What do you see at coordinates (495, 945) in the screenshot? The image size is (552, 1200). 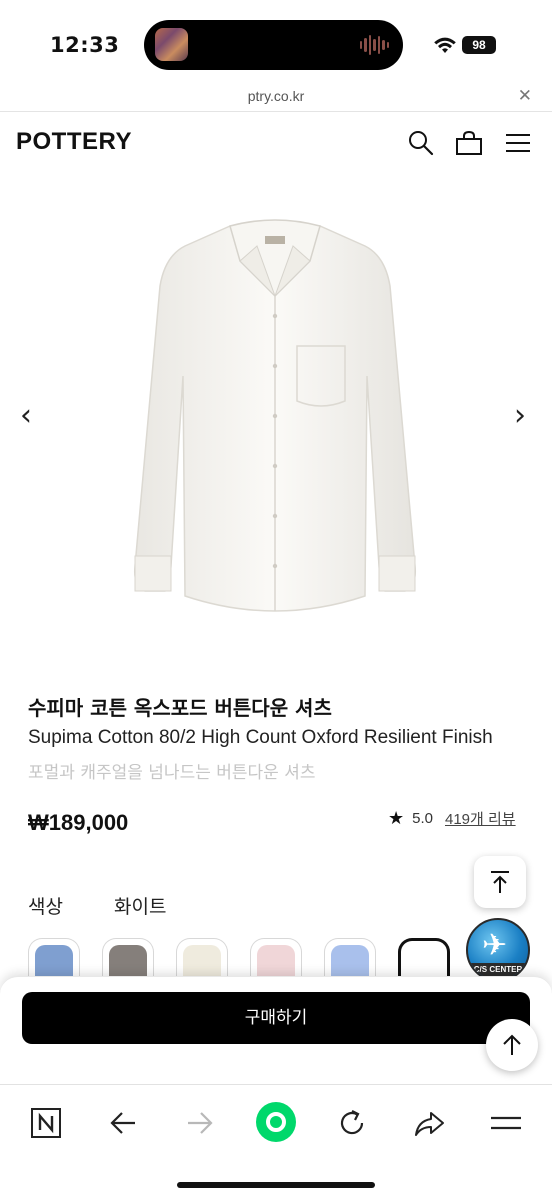 I see `airplane-icon: ✈` at bounding box center [495, 945].